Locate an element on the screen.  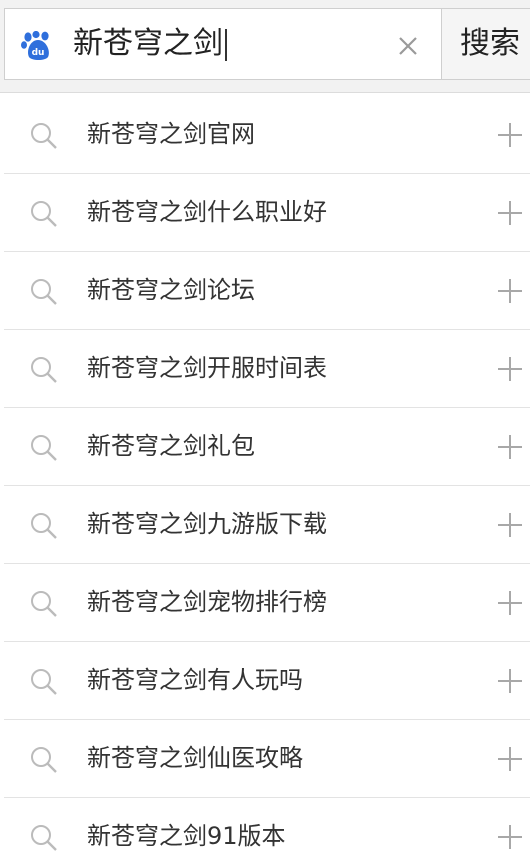
search-query-text: 新苍穹之剑 is located at coordinates (150, 44).